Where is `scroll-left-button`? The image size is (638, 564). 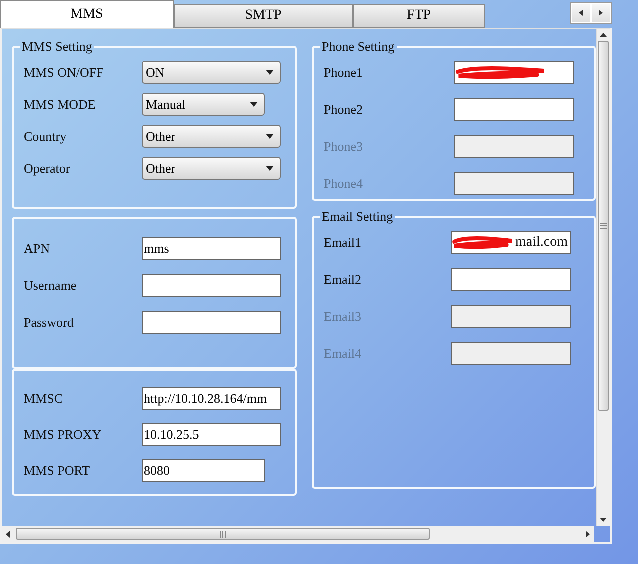
scroll-left-button is located at coordinates (581, 13).